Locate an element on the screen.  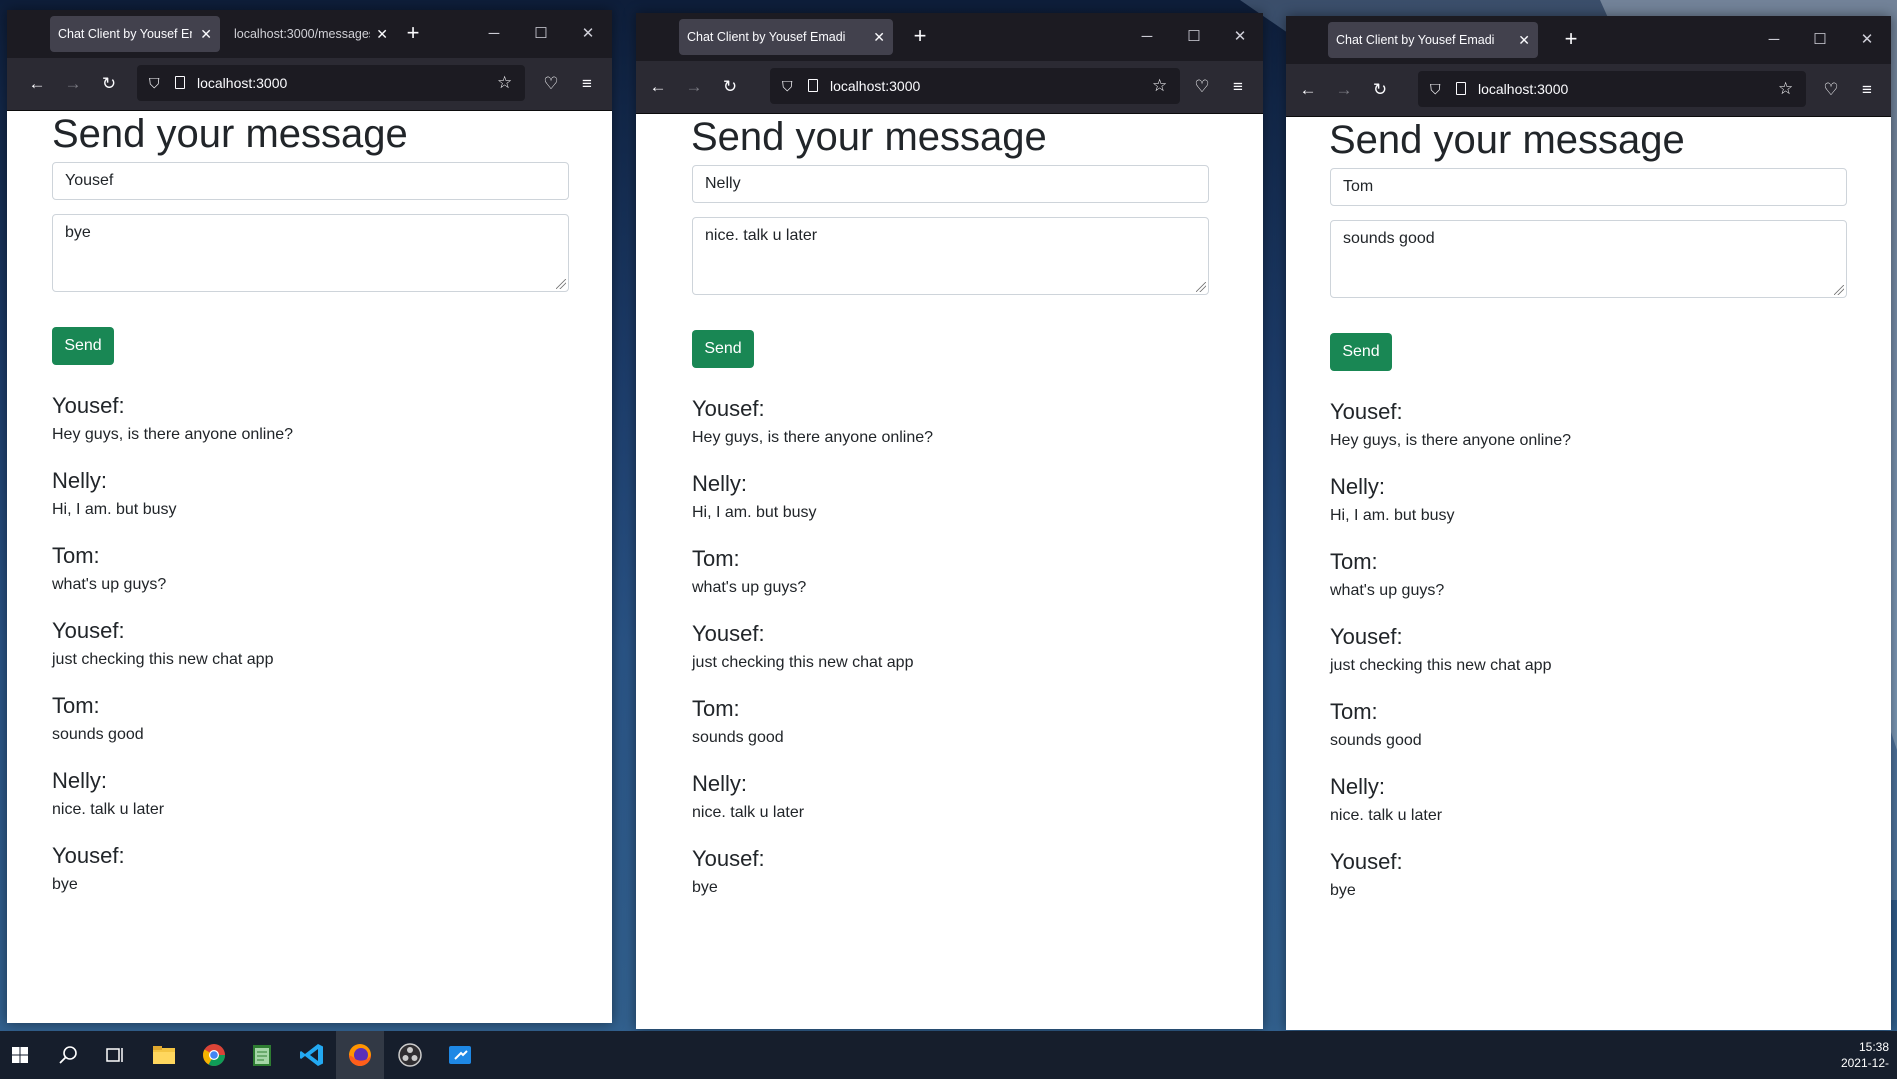
message-textarea: sounds good is located at coordinates (1588, 259).